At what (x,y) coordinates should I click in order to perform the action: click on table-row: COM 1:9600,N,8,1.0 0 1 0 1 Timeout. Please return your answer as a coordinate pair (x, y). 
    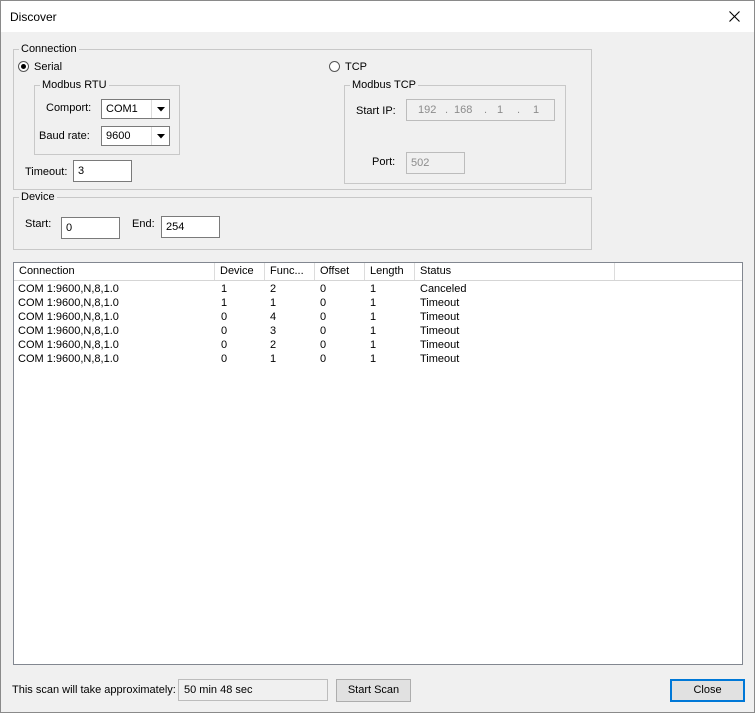
    Looking at the image, I should click on (378, 359).